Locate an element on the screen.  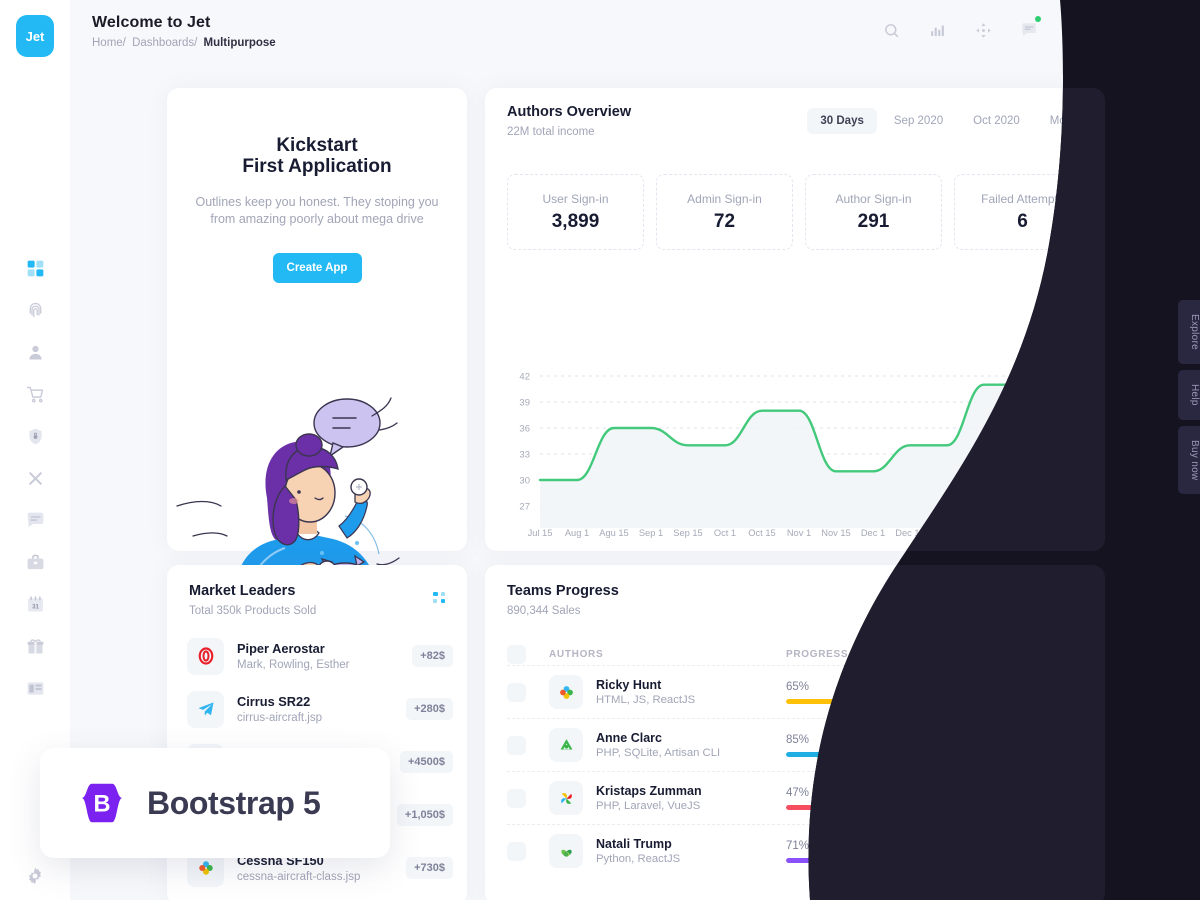
svg-text: 31 is located at coordinates (35, 606).